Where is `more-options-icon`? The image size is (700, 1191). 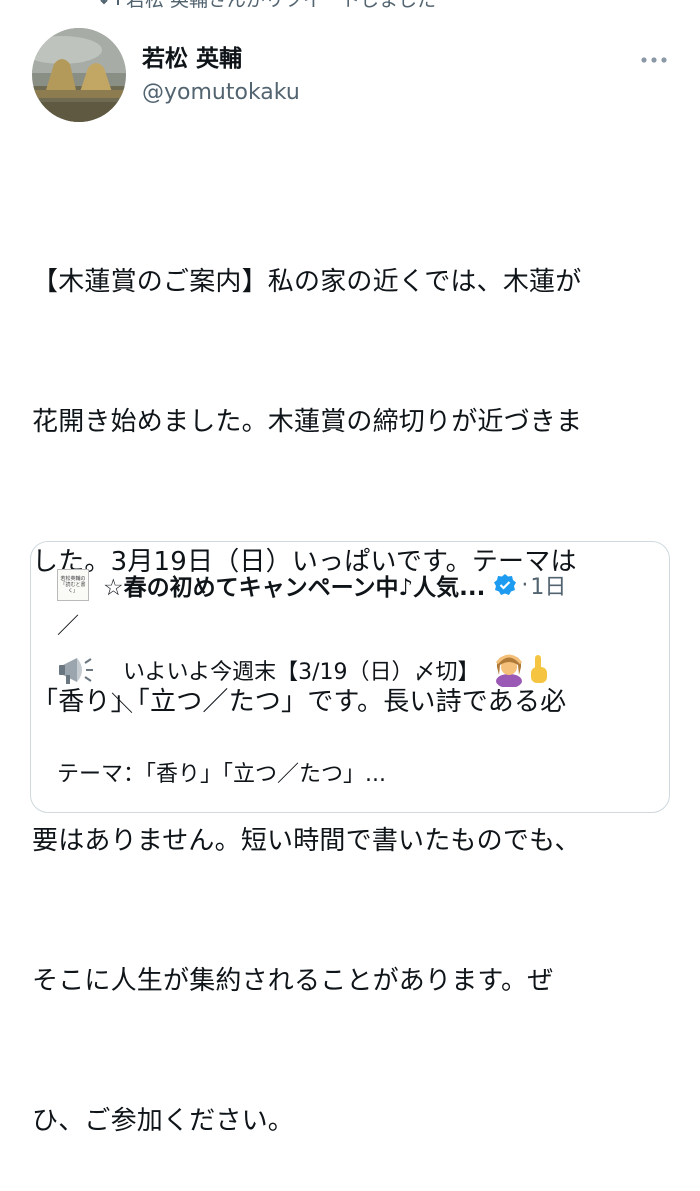
more-options-icon is located at coordinates (654, 60).